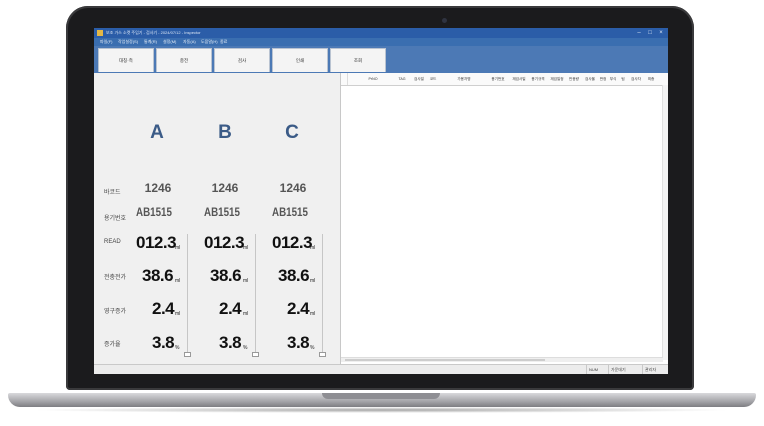 The height and width of the screenshot is (426, 764). What do you see at coordinates (246, 281) in the screenshot?
I see `total-unit-b: ml` at bounding box center [246, 281].